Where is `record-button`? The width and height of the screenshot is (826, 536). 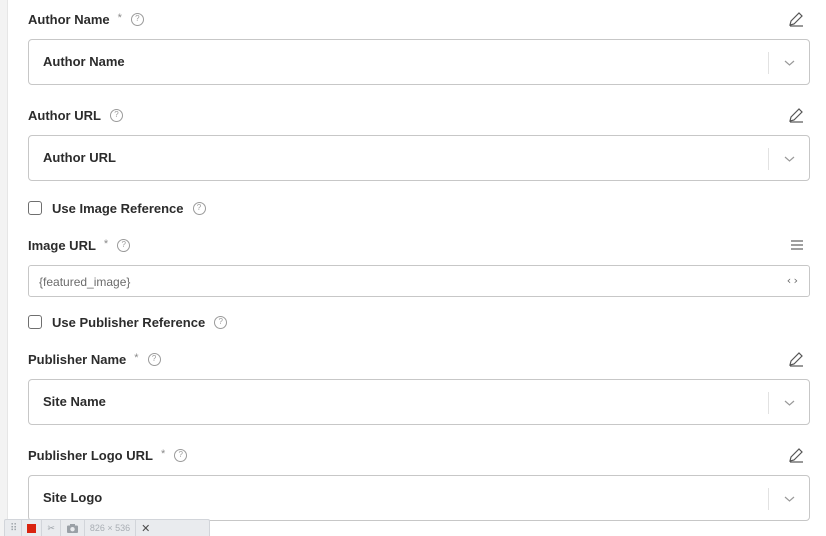
record-button is located at coordinates (32, 528).